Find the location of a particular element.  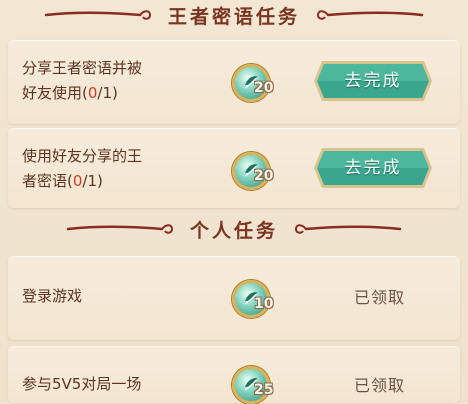

section-title-personal: 个人任务 is located at coordinates (233, 230).